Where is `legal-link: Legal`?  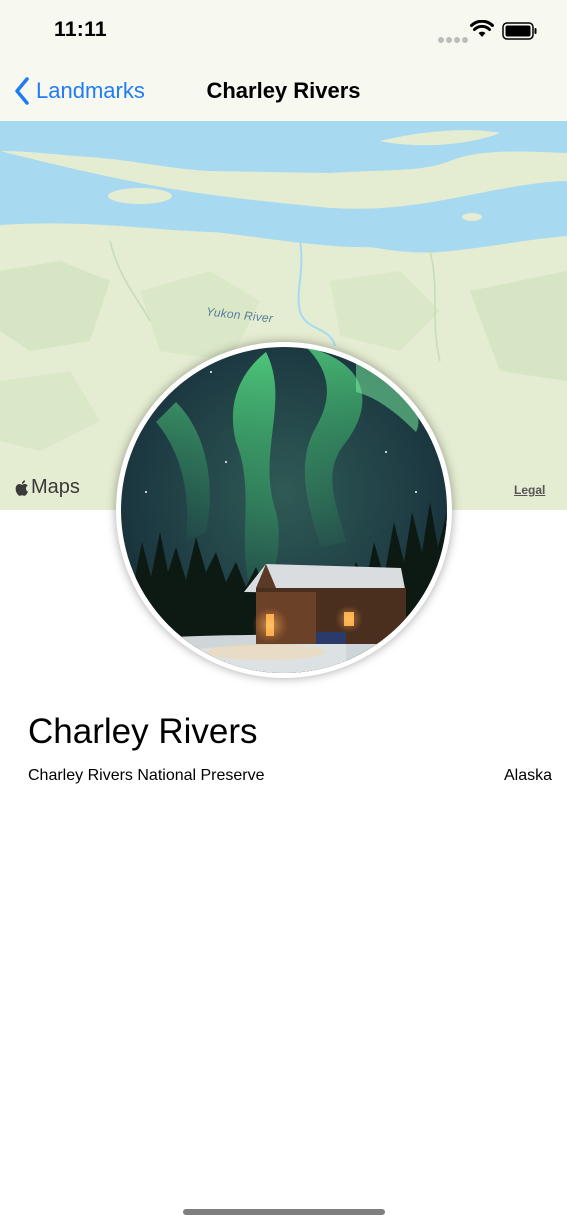
legal-link: Legal is located at coordinates (529, 490).